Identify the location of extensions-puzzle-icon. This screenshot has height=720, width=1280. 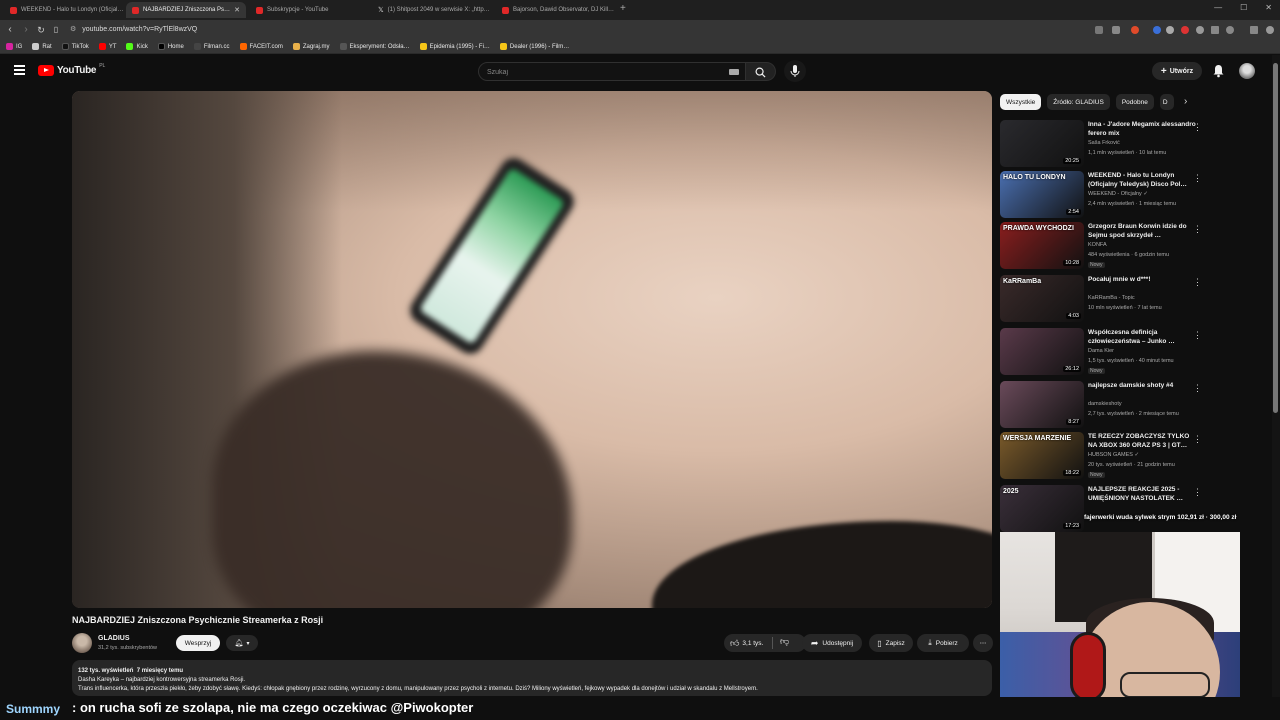
(1230, 30).